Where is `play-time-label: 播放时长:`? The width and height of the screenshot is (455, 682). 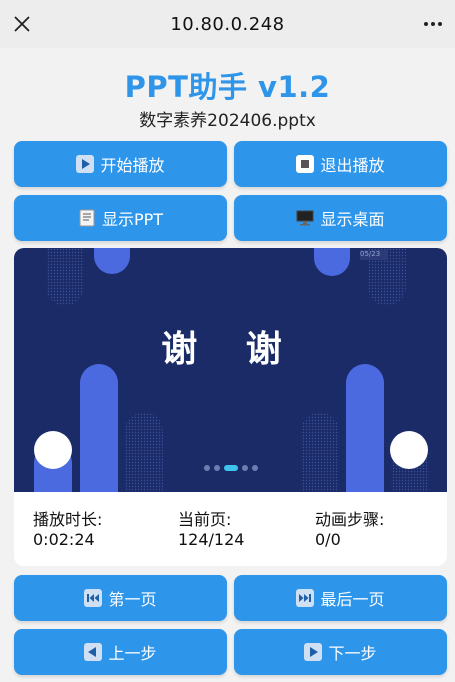
play-time-label: 播放时长: is located at coordinates (68, 519).